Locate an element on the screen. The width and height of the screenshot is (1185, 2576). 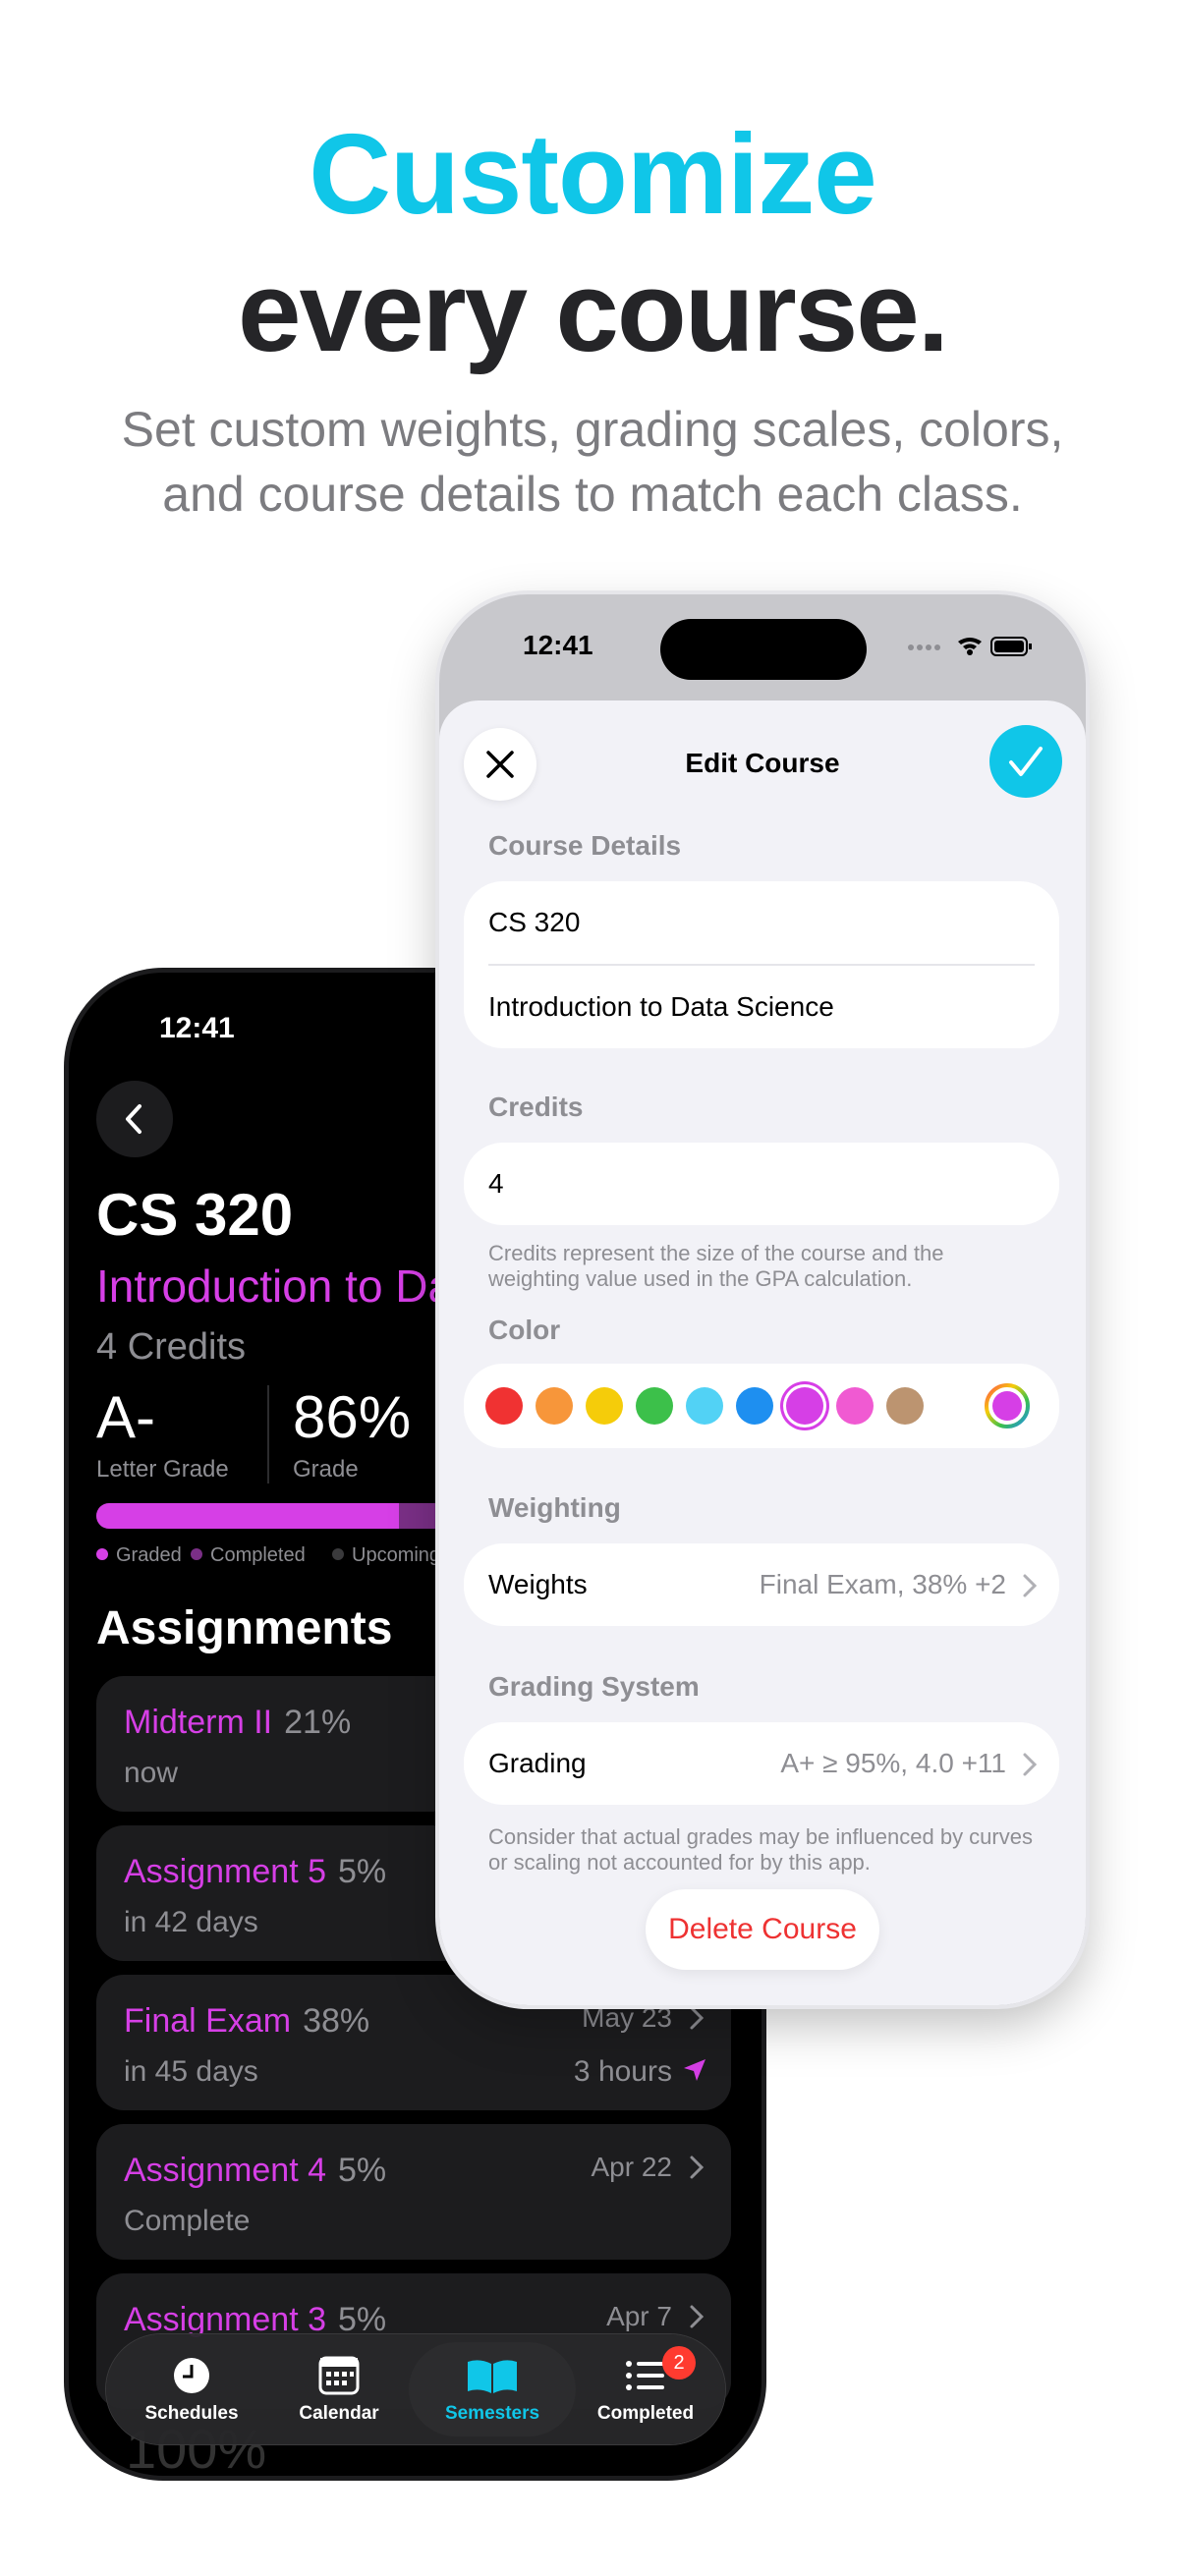
credits-field: 4 is located at coordinates (496, 1184).